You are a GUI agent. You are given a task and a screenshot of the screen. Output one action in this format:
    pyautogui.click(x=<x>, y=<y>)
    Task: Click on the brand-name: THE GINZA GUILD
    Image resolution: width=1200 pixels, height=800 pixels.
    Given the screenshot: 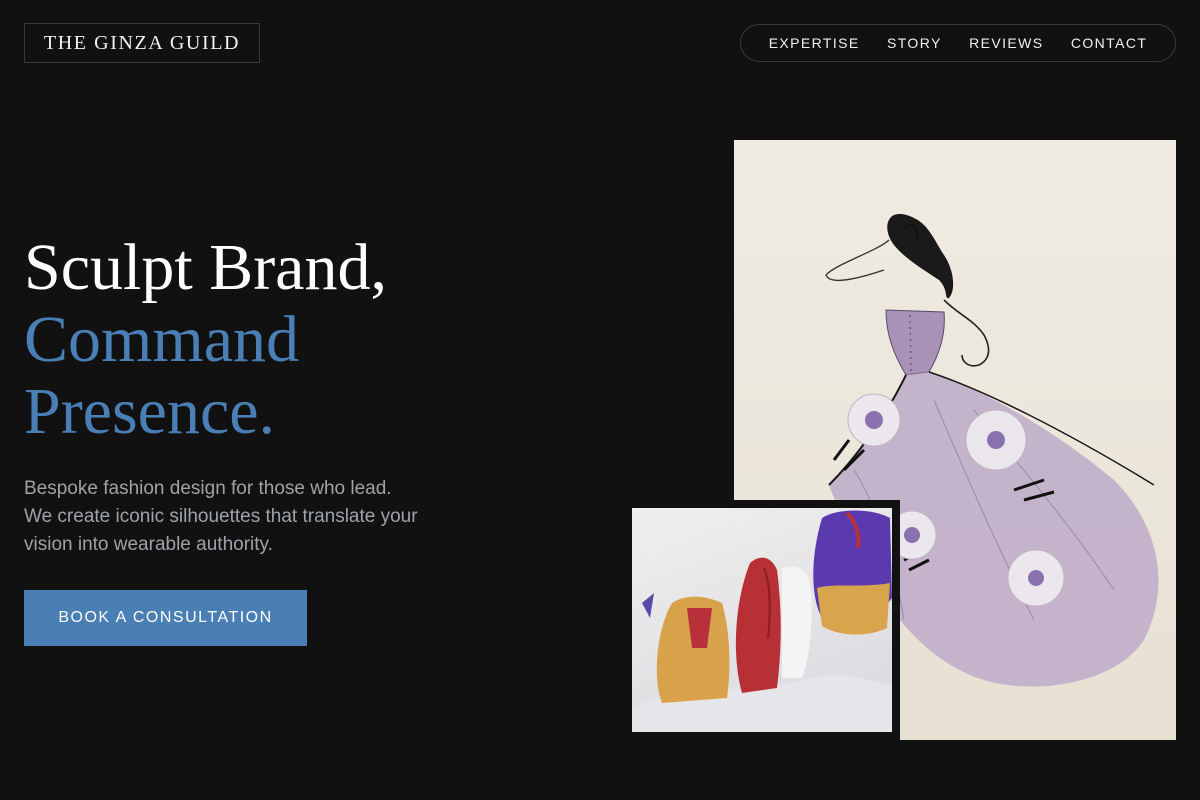 What is the action you would take?
    pyautogui.click(x=142, y=42)
    